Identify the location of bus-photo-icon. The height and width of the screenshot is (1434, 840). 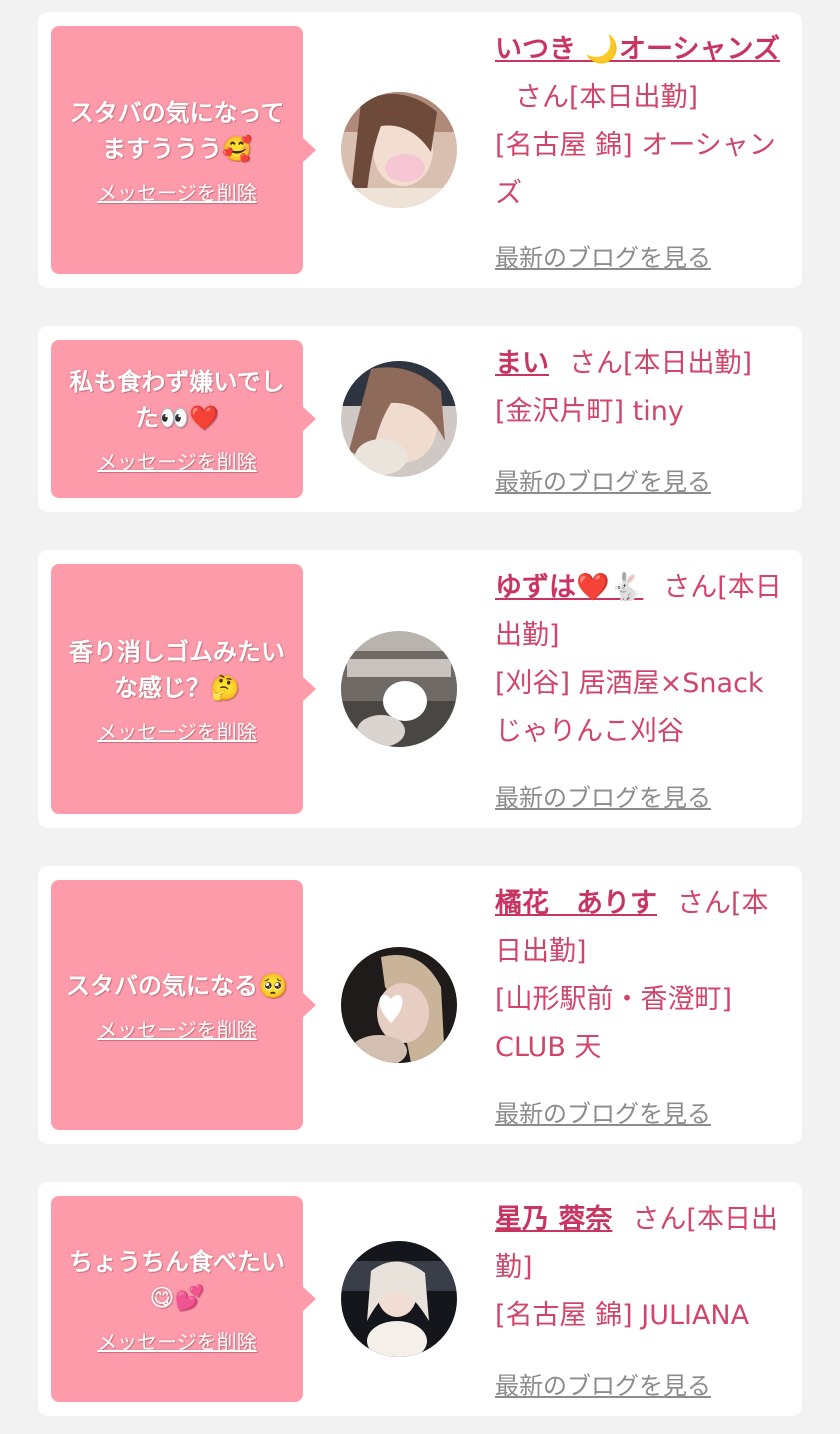
(399, 689).